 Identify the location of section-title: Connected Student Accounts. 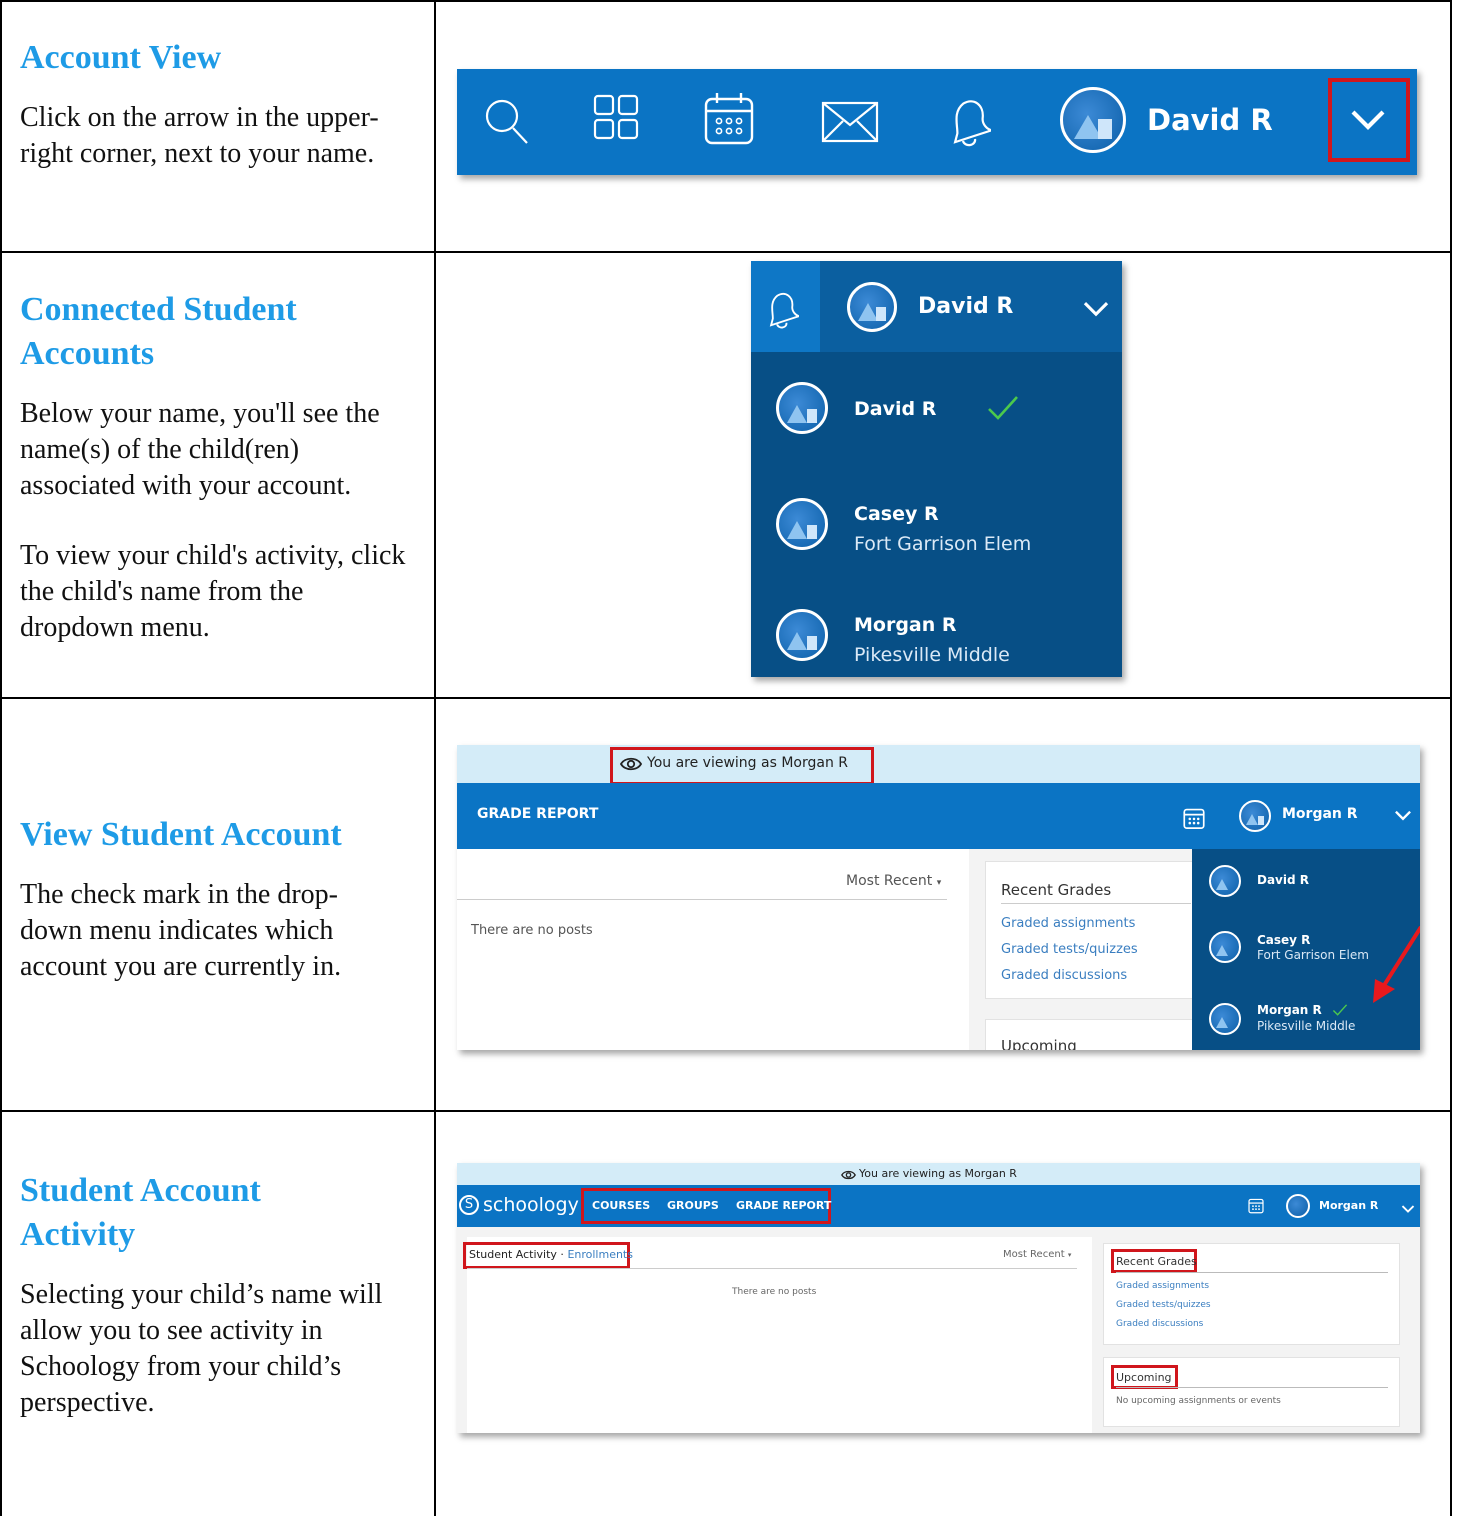
(158, 331).